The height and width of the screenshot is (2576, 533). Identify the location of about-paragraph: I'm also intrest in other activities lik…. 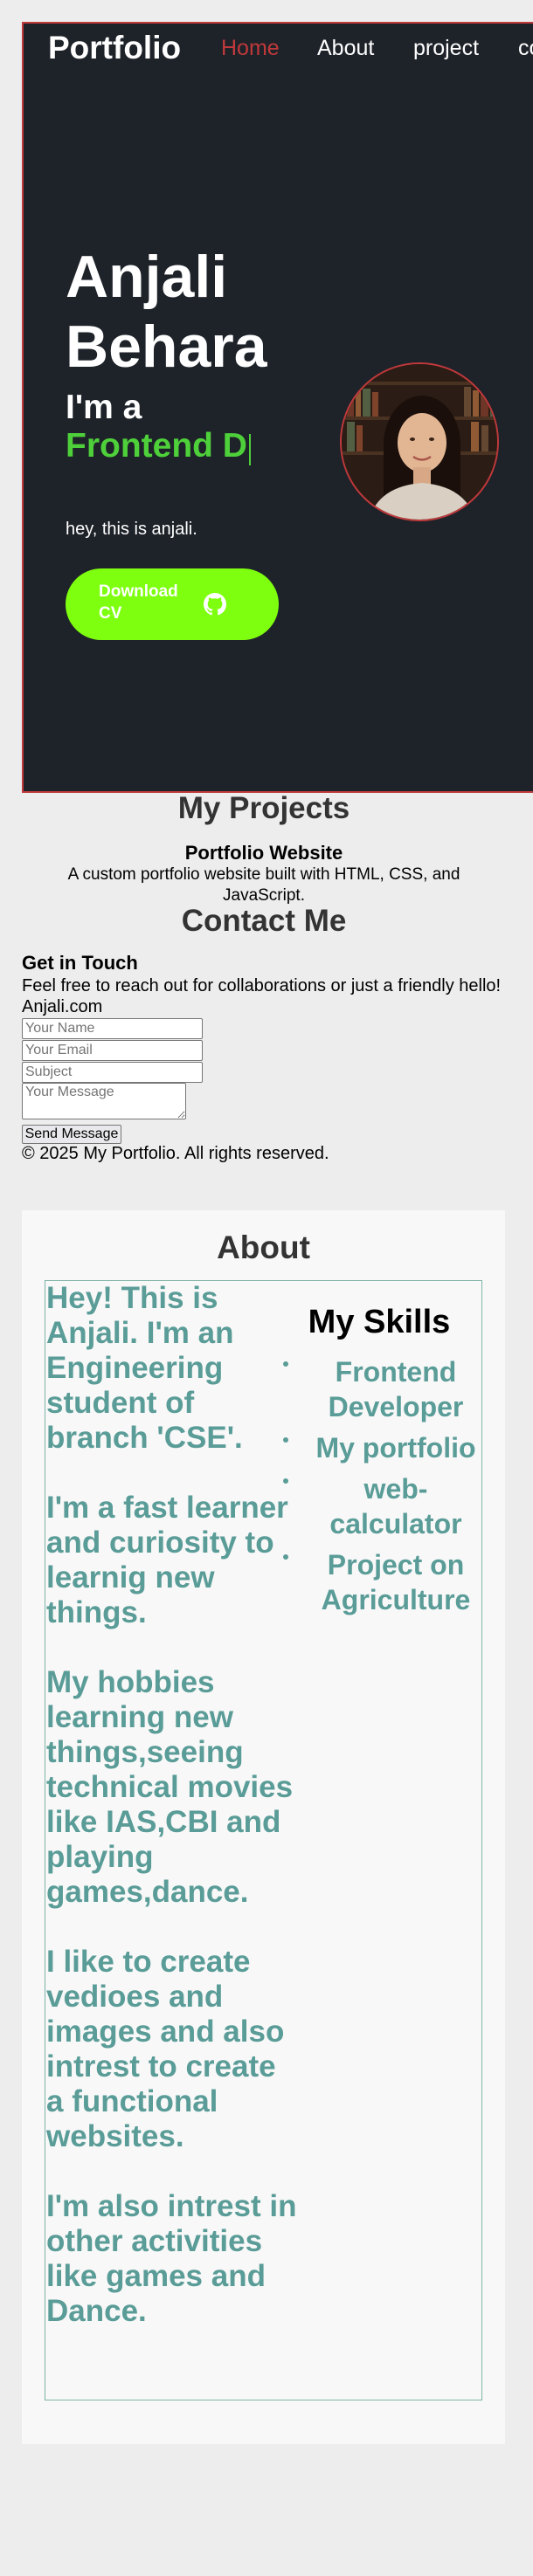
(171, 2258).